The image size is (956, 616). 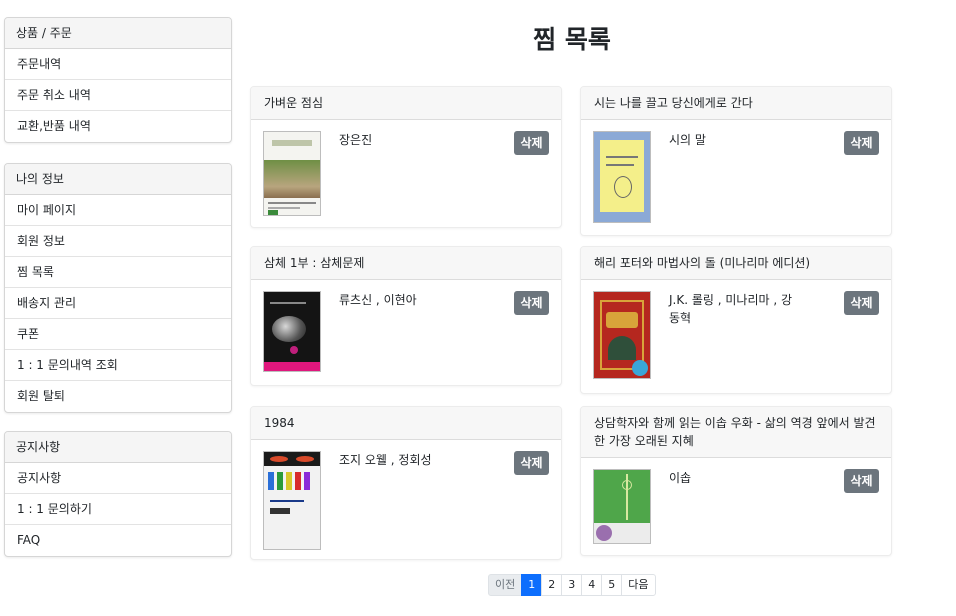 What do you see at coordinates (687, 140) in the screenshot?
I see `book-author: 시의 말` at bounding box center [687, 140].